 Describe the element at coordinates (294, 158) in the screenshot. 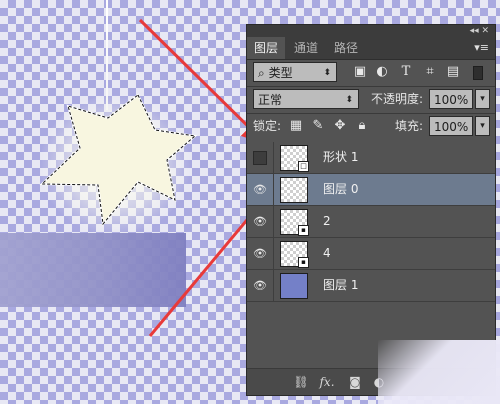

I see `layer-thumbnail: □` at that location.